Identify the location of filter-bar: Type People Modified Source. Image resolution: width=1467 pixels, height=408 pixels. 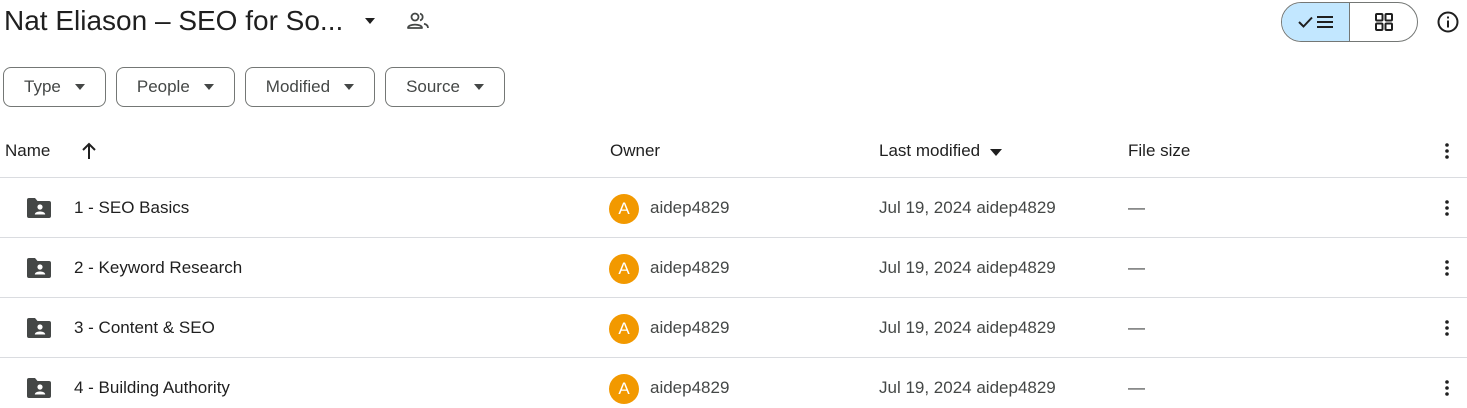
(254, 87).